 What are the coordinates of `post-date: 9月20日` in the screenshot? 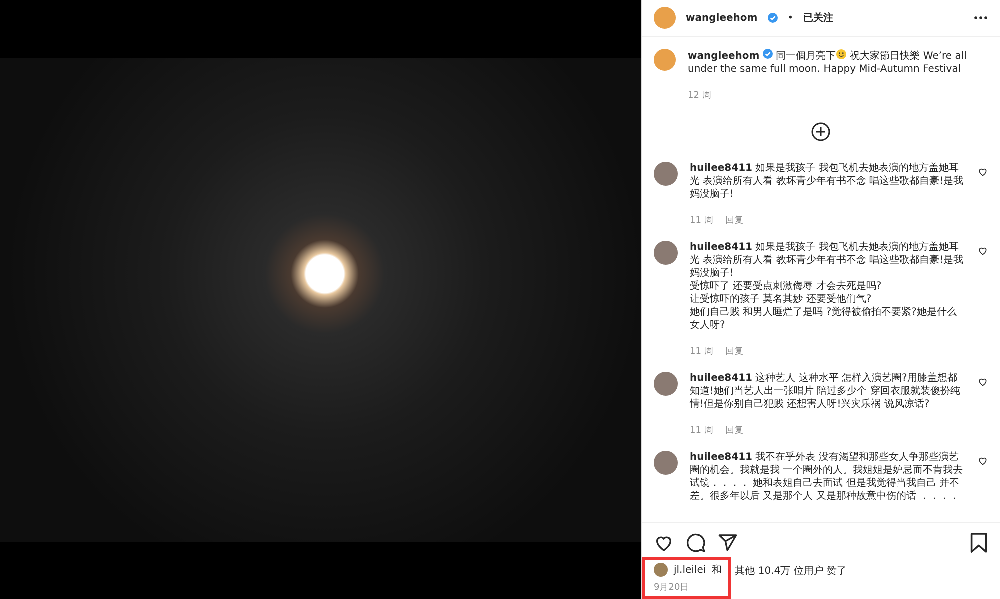 It's located at (672, 588).